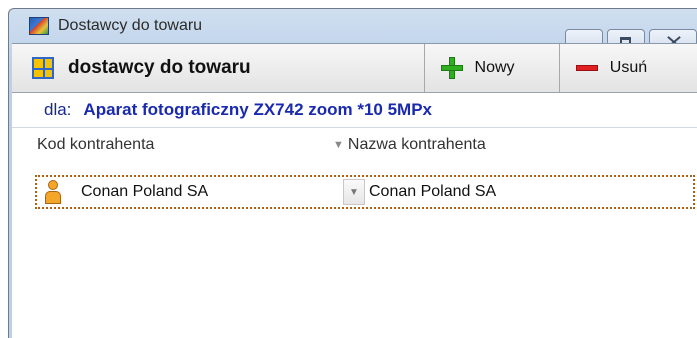  What do you see at coordinates (586, 68) in the screenshot?
I see `minus-icon` at bounding box center [586, 68].